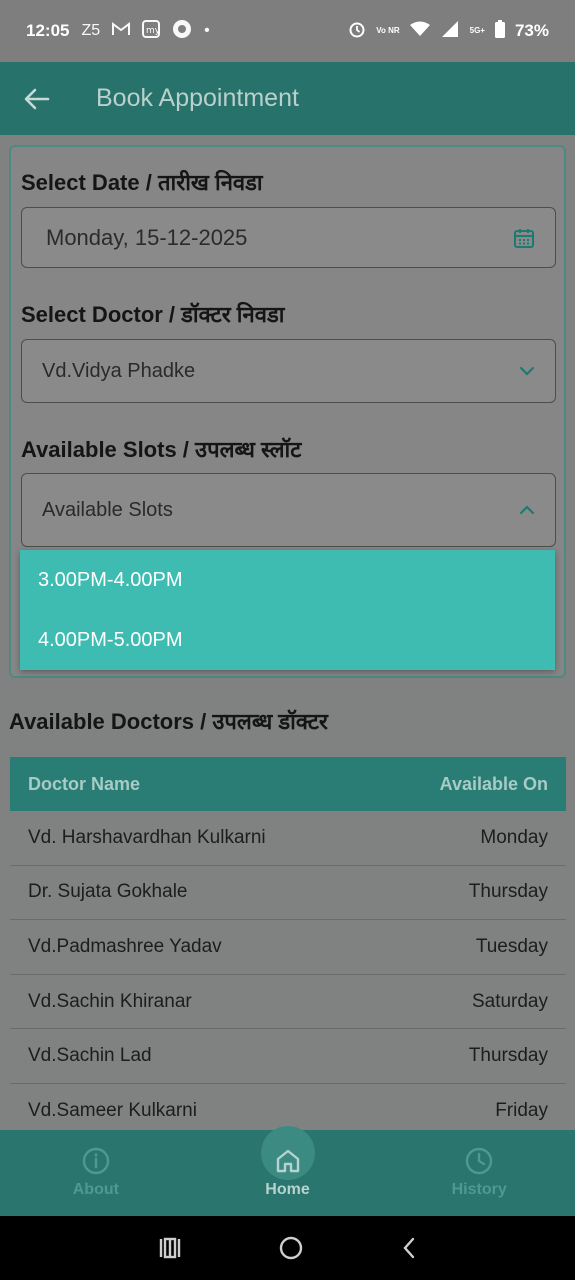 The image size is (575, 1280). Describe the element at coordinates (161, 449) in the screenshot. I see `slots-label: Available Slots / उपलब्ध स्लॉट` at that location.